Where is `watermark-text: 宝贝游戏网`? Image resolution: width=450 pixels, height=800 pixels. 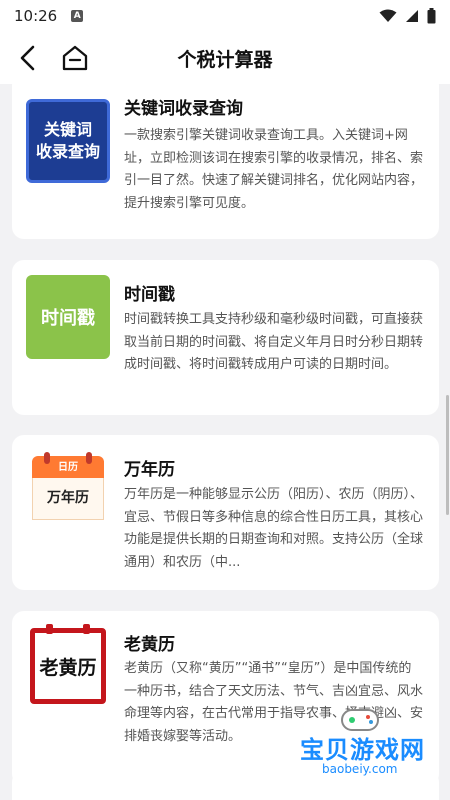 watermark-text: 宝贝游戏网 is located at coordinates (362, 750).